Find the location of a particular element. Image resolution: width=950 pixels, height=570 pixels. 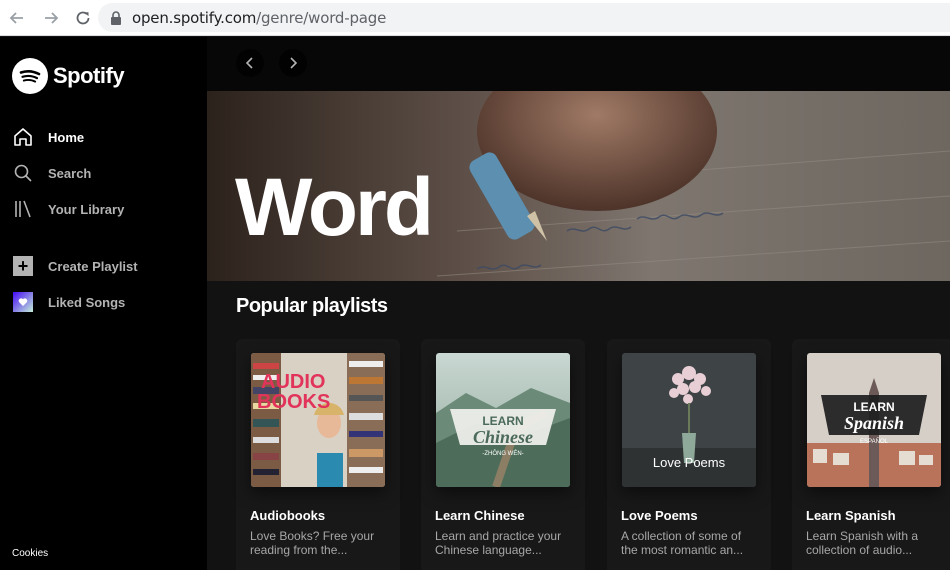

playlist-cover-image: Love Poems is located at coordinates (689, 420).